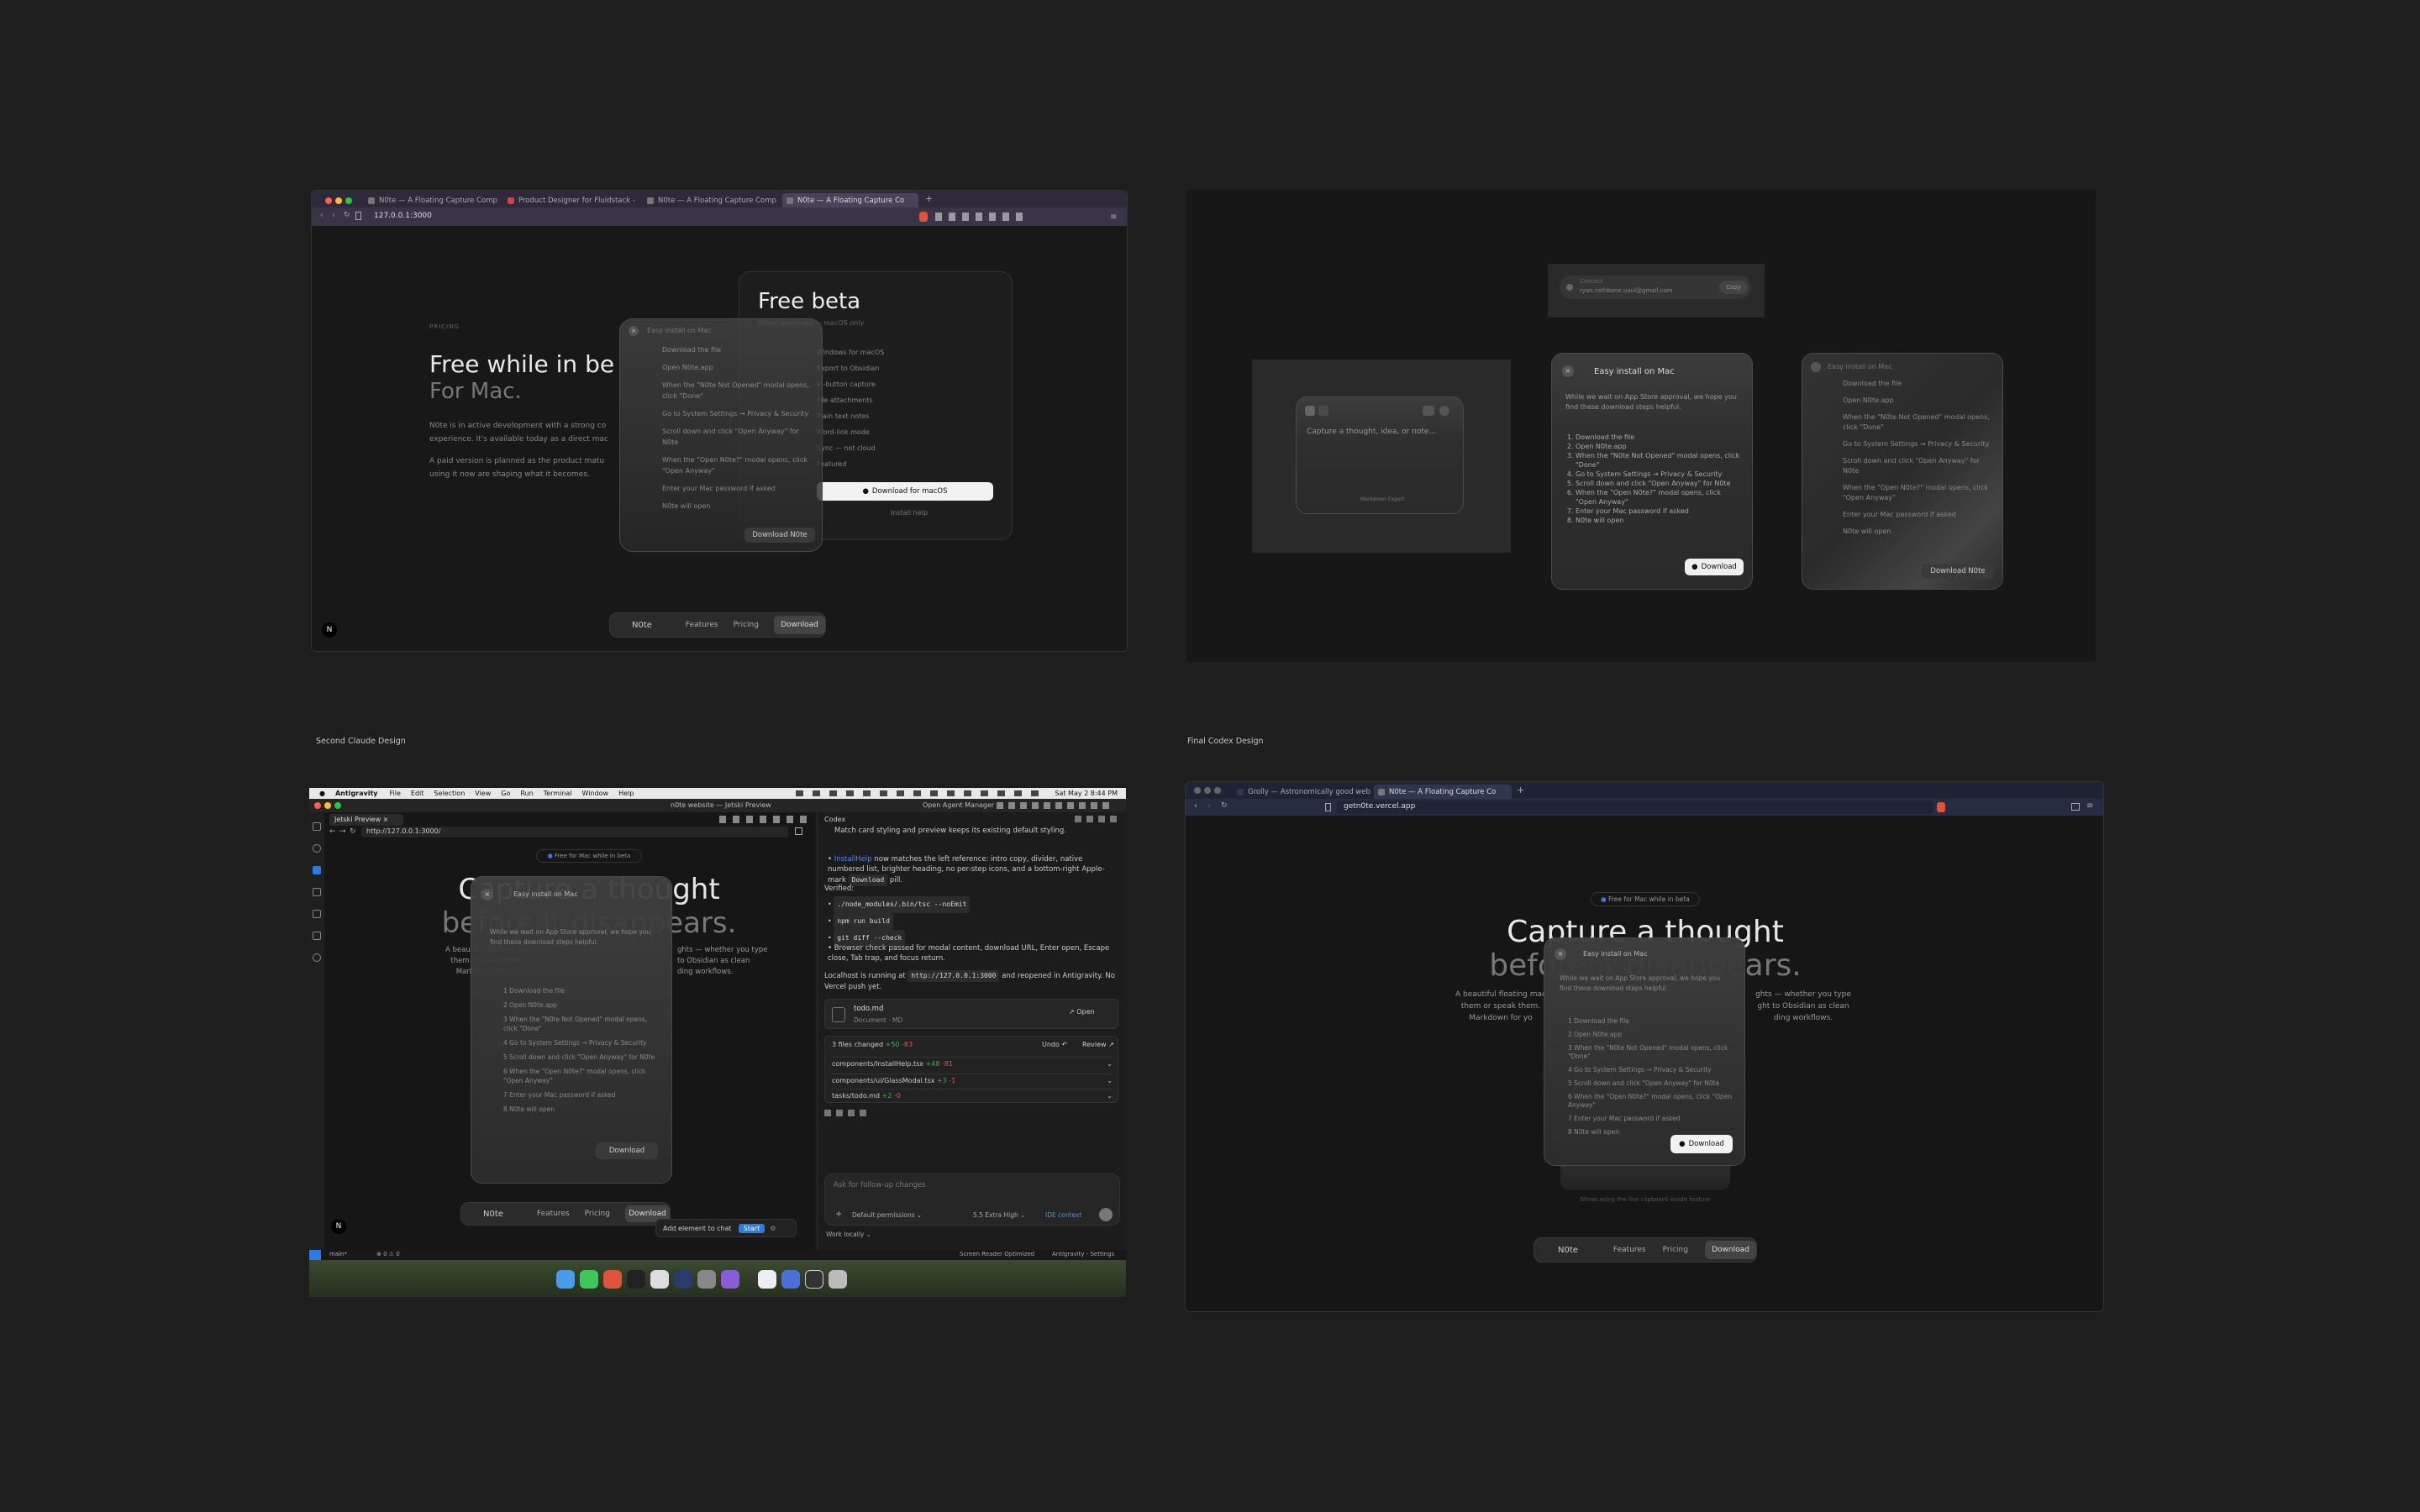 The image size is (2420, 1512). I want to click on figma-icon, so click(636, 1279).